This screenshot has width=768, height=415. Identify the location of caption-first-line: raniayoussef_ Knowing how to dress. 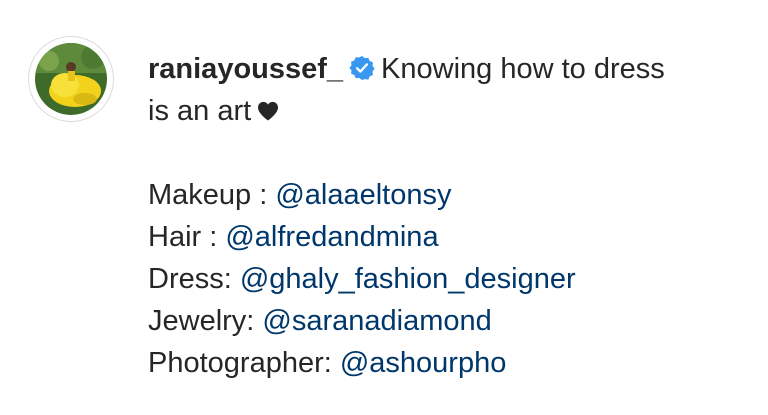
(448, 69).